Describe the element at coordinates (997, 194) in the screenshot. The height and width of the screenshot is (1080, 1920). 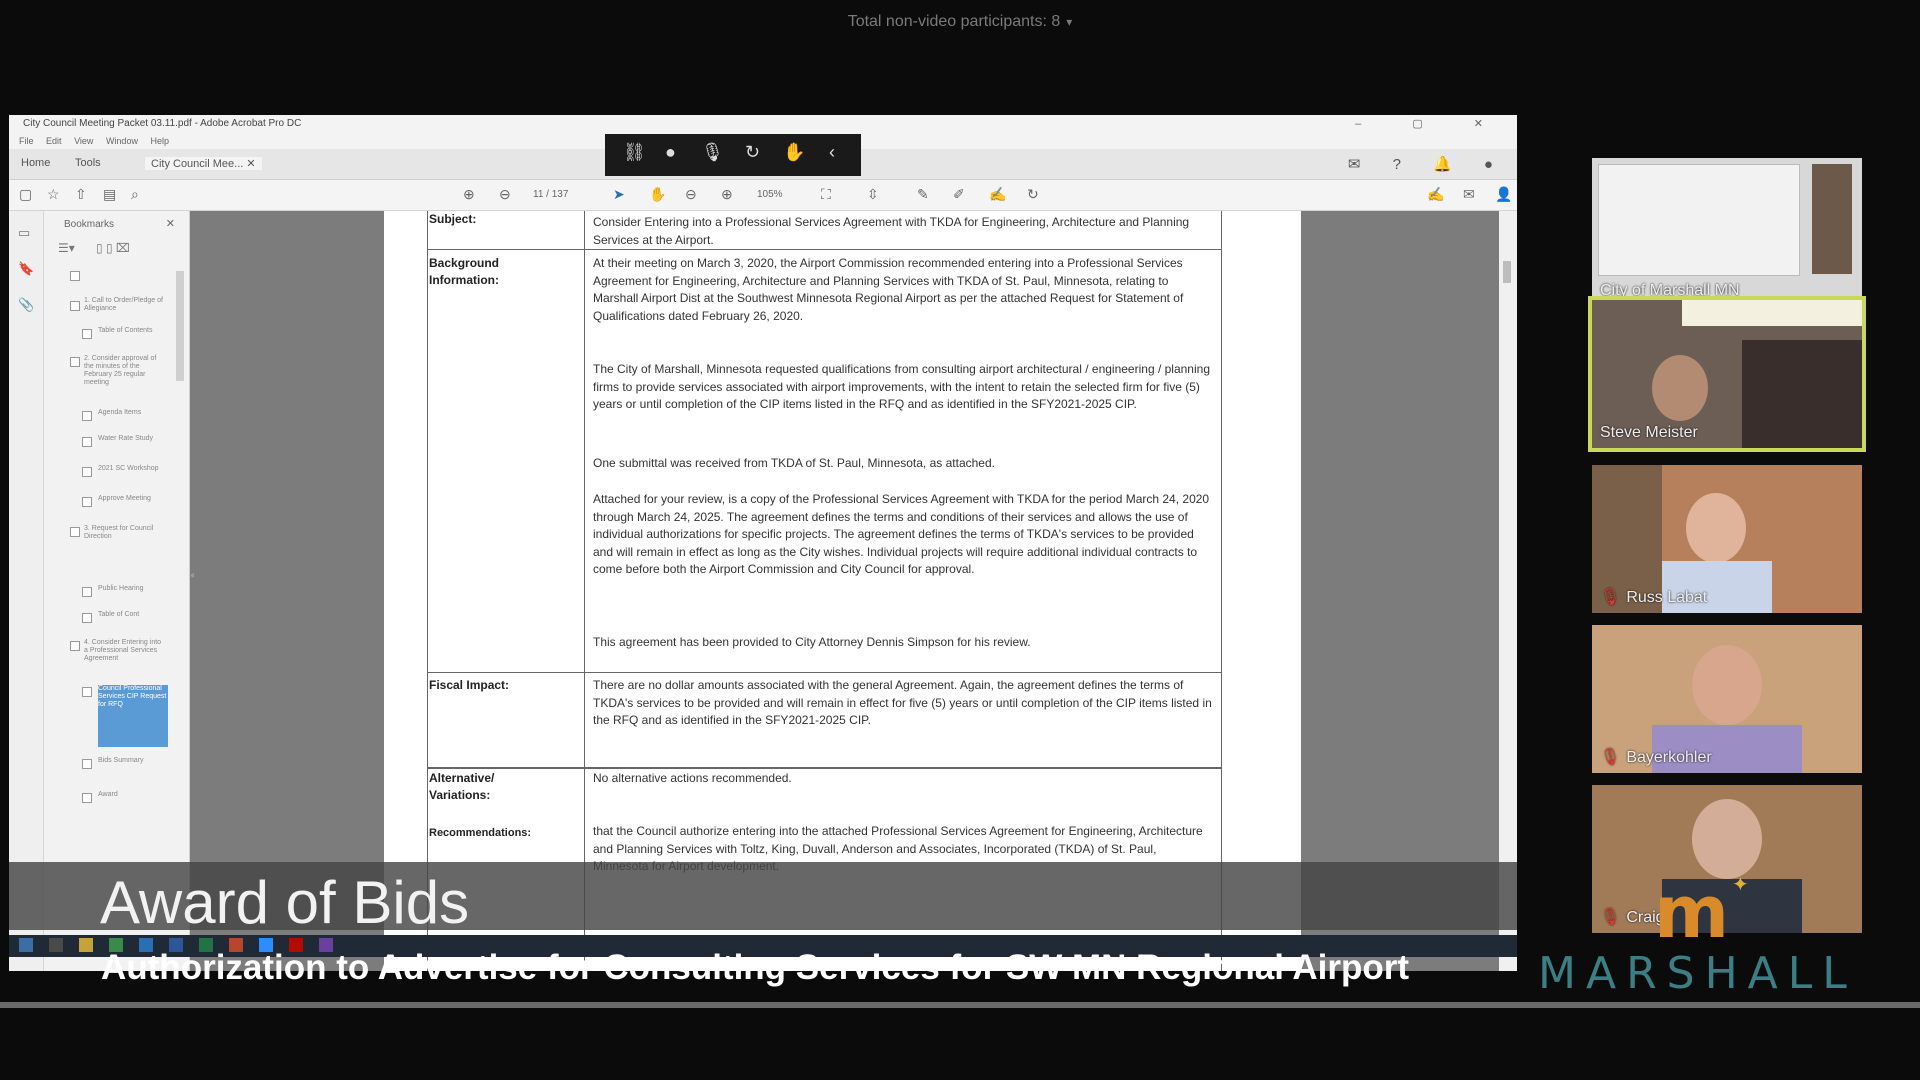
I see `sign-icon: ✍` at that location.